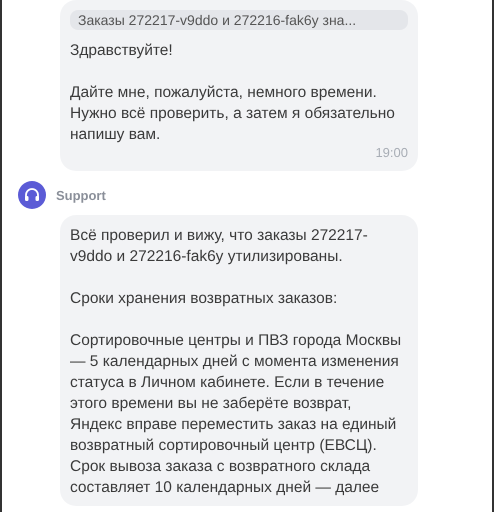 This screenshot has height=512, width=494. I want to click on headset-icon, so click(32, 195).